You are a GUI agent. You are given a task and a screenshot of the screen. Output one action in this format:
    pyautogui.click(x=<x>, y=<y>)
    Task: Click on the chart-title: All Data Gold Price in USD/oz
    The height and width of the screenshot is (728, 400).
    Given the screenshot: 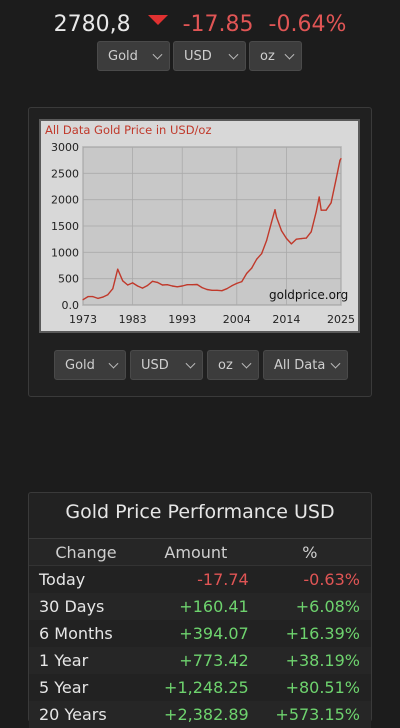 What is the action you would take?
    pyautogui.click(x=128, y=130)
    